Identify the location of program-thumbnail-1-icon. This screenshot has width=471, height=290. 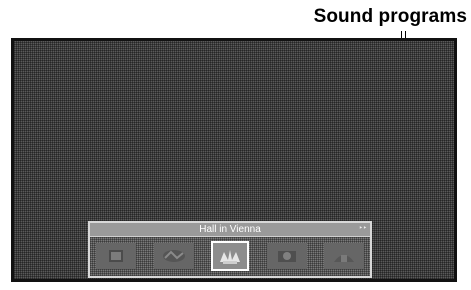
(116, 256).